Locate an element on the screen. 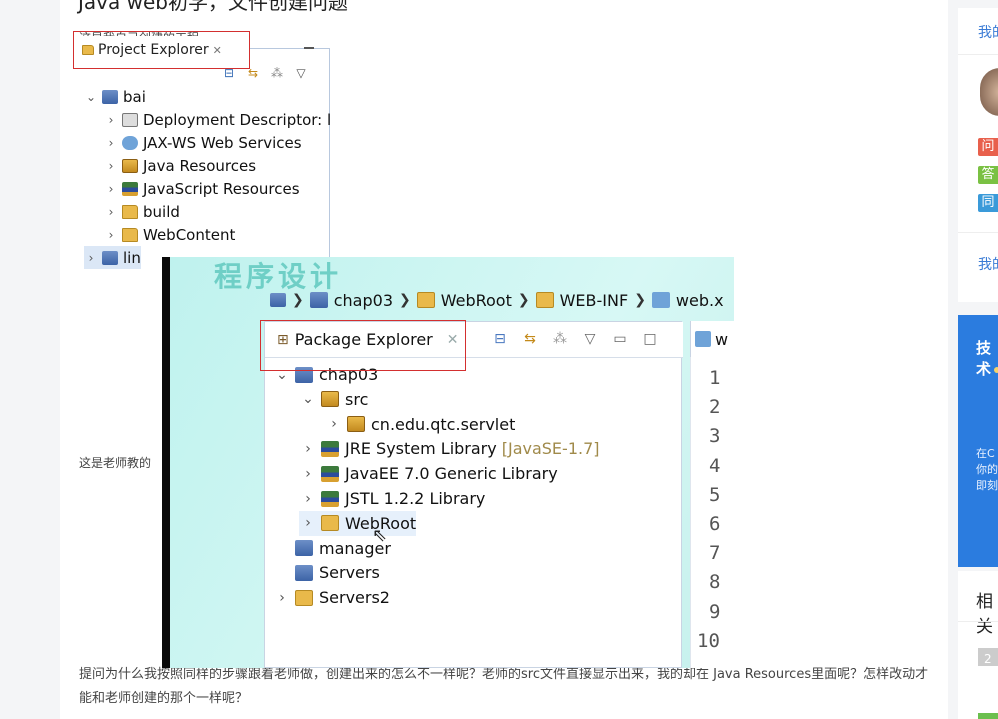 The width and height of the screenshot is (998, 719). tree-item: › Servers2 is located at coordinates (331, 597).